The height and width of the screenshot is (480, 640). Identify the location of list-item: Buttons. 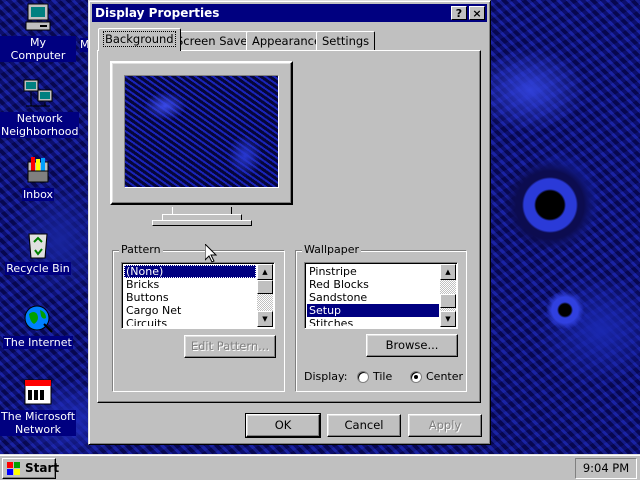
(190, 297).